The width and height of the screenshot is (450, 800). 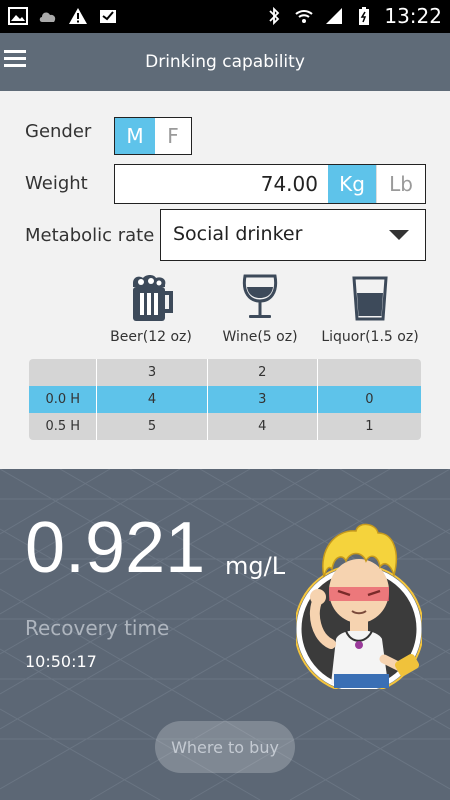 I want to click on gender-toggle: M F, so click(x=153, y=136).